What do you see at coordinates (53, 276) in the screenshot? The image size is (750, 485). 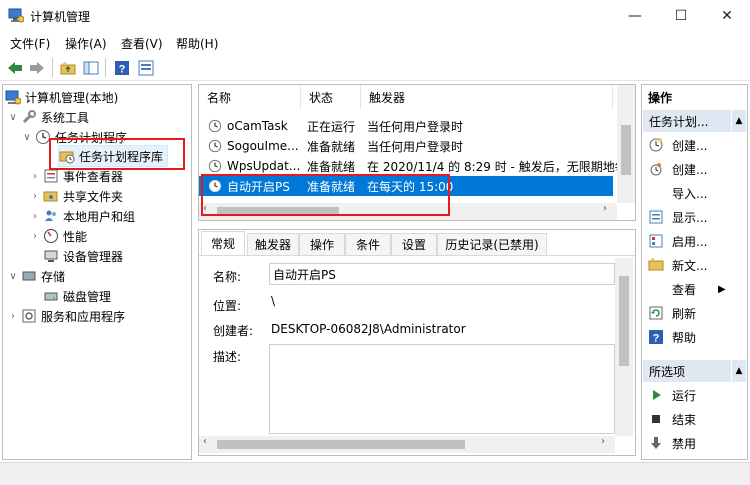 I see `tree-label: 存储` at bounding box center [53, 276].